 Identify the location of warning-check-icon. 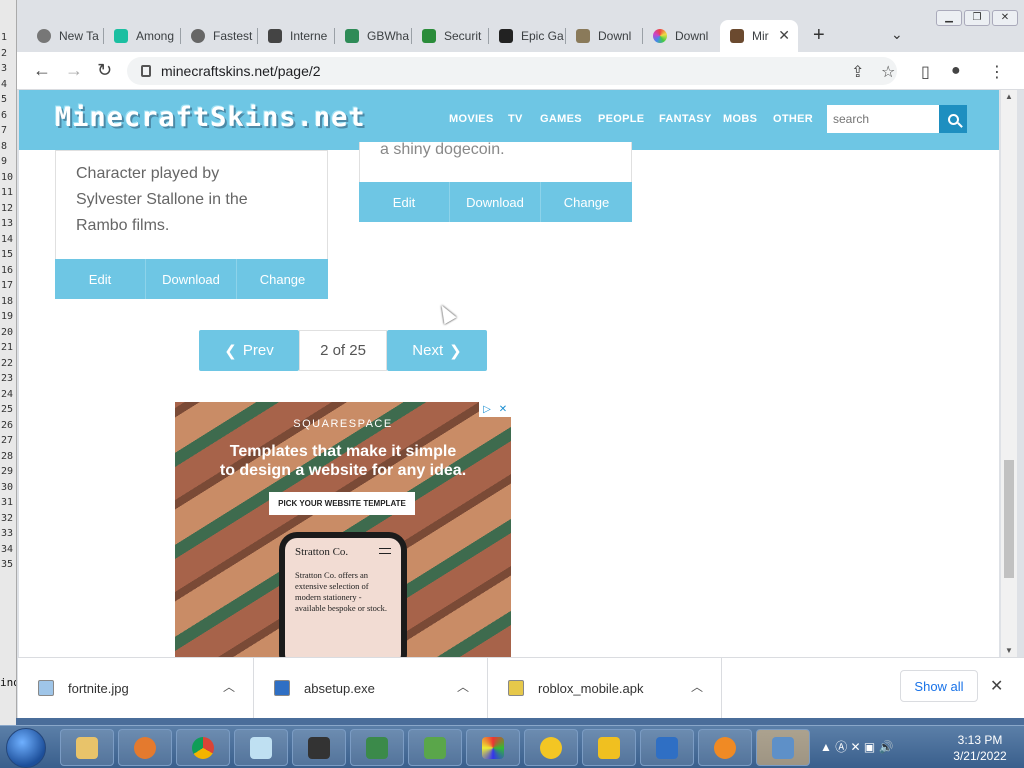
(609, 747).